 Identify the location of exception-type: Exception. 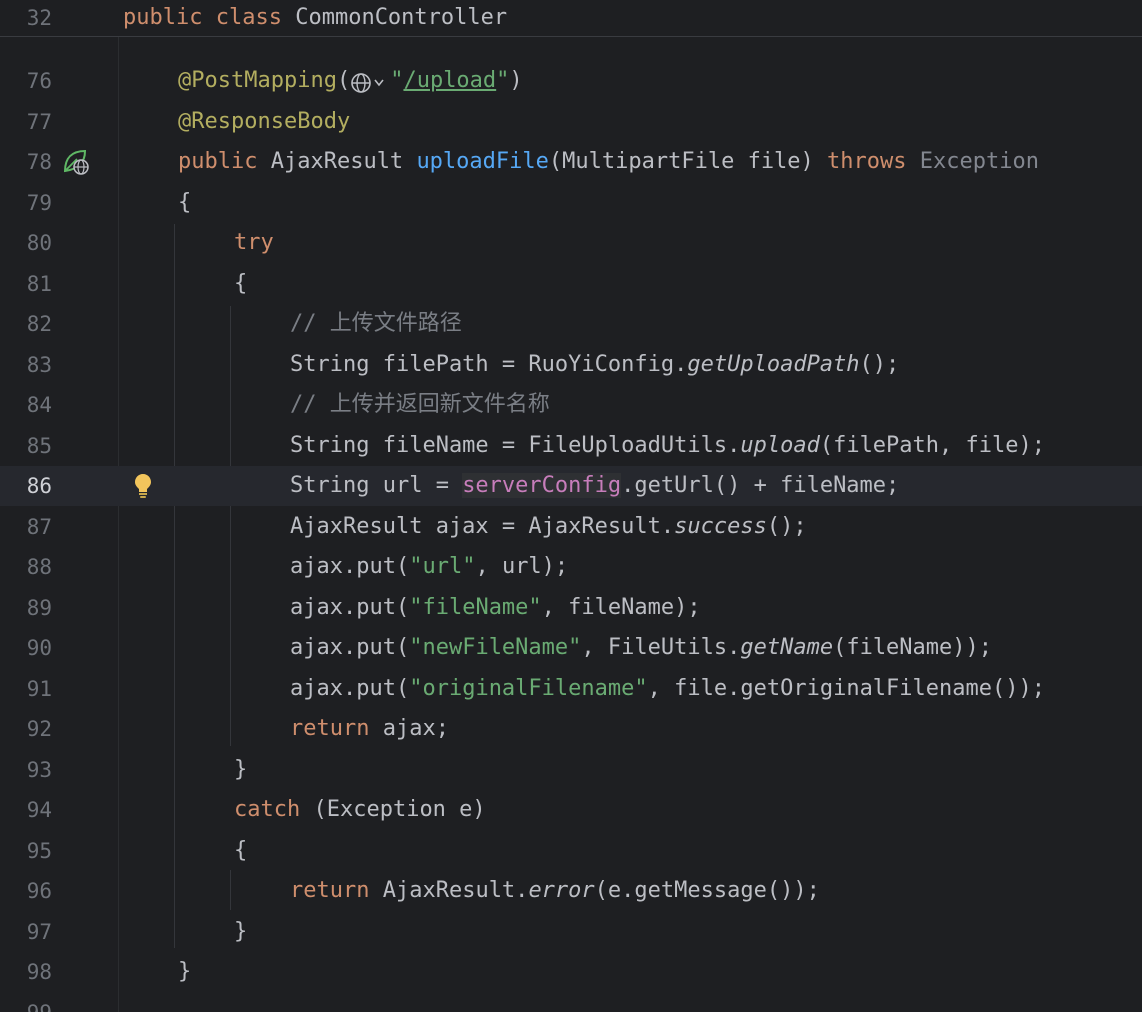
(972, 161).